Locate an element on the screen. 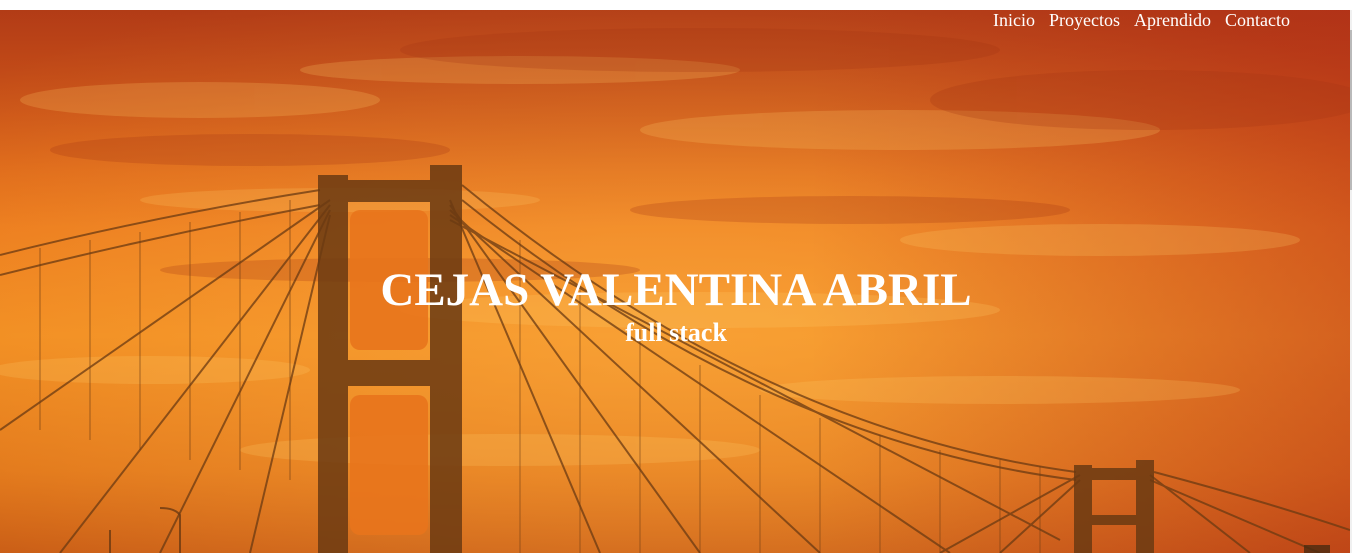 This screenshot has width=1352, height=553. nav-link-contacto: Contacto is located at coordinates (1257, 20).